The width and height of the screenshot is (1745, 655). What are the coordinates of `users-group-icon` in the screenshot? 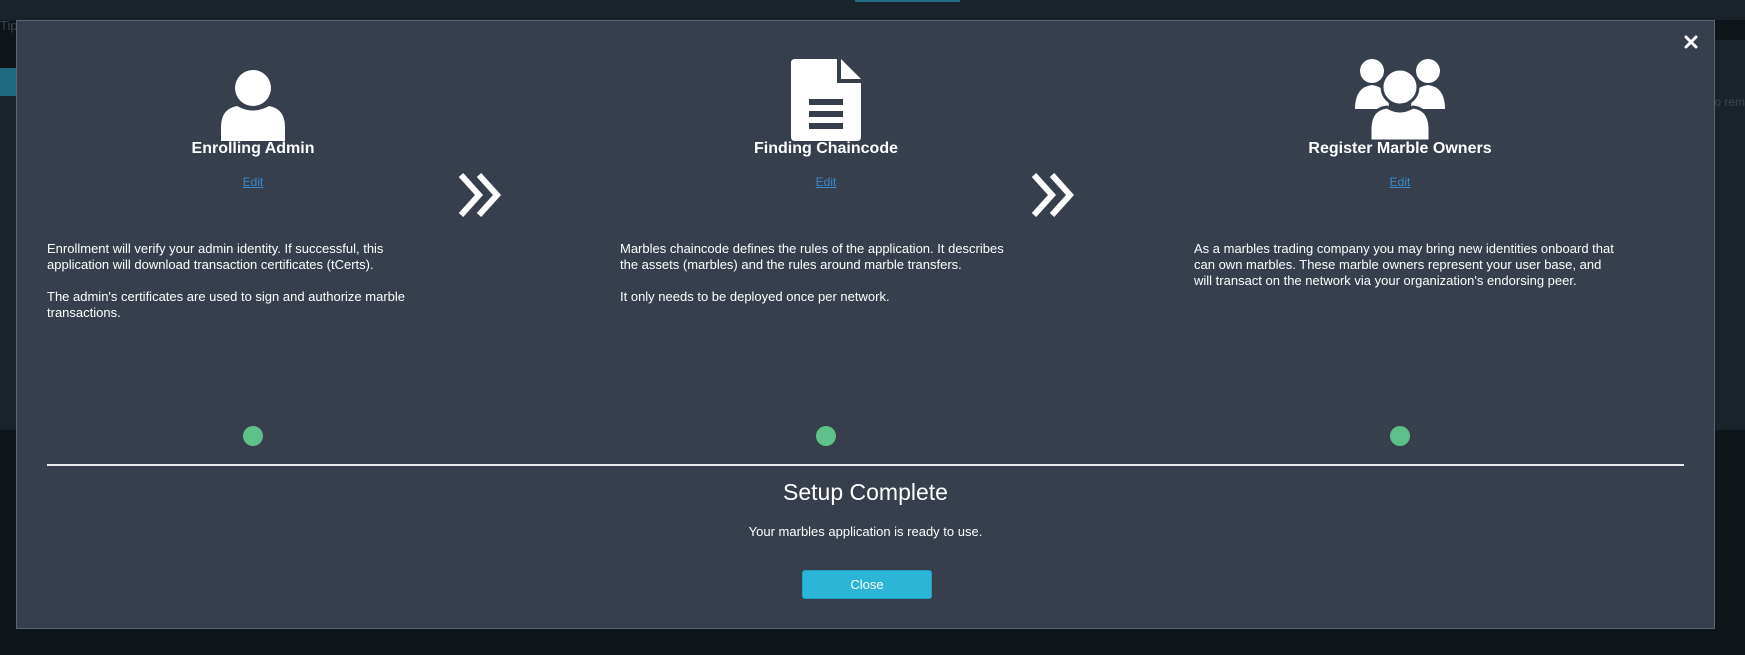 It's located at (1400, 95).